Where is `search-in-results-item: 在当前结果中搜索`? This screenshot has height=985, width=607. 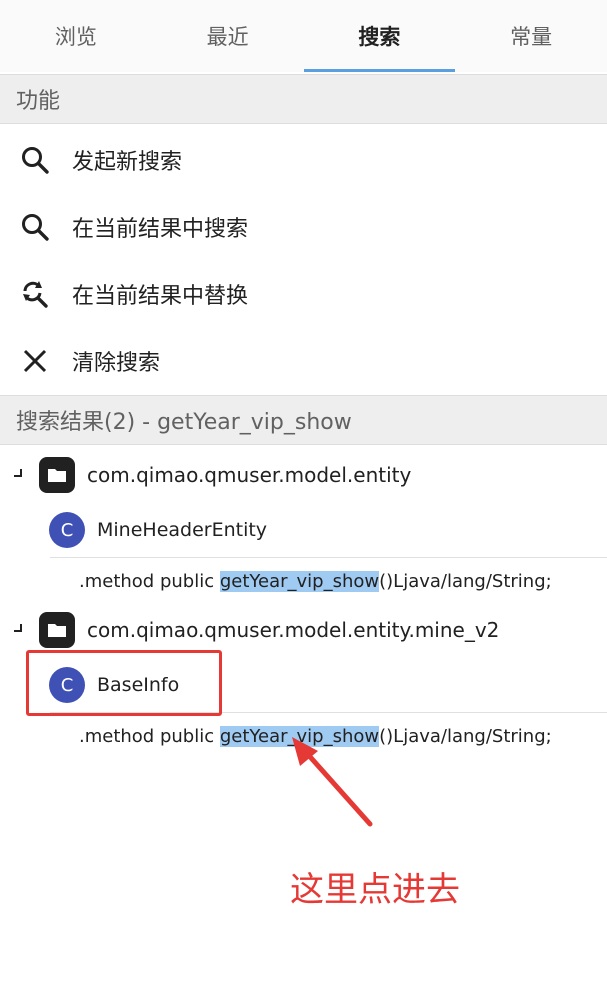 search-in-results-item: 在当前结果中搜索 is located at coordinates (303, 226).